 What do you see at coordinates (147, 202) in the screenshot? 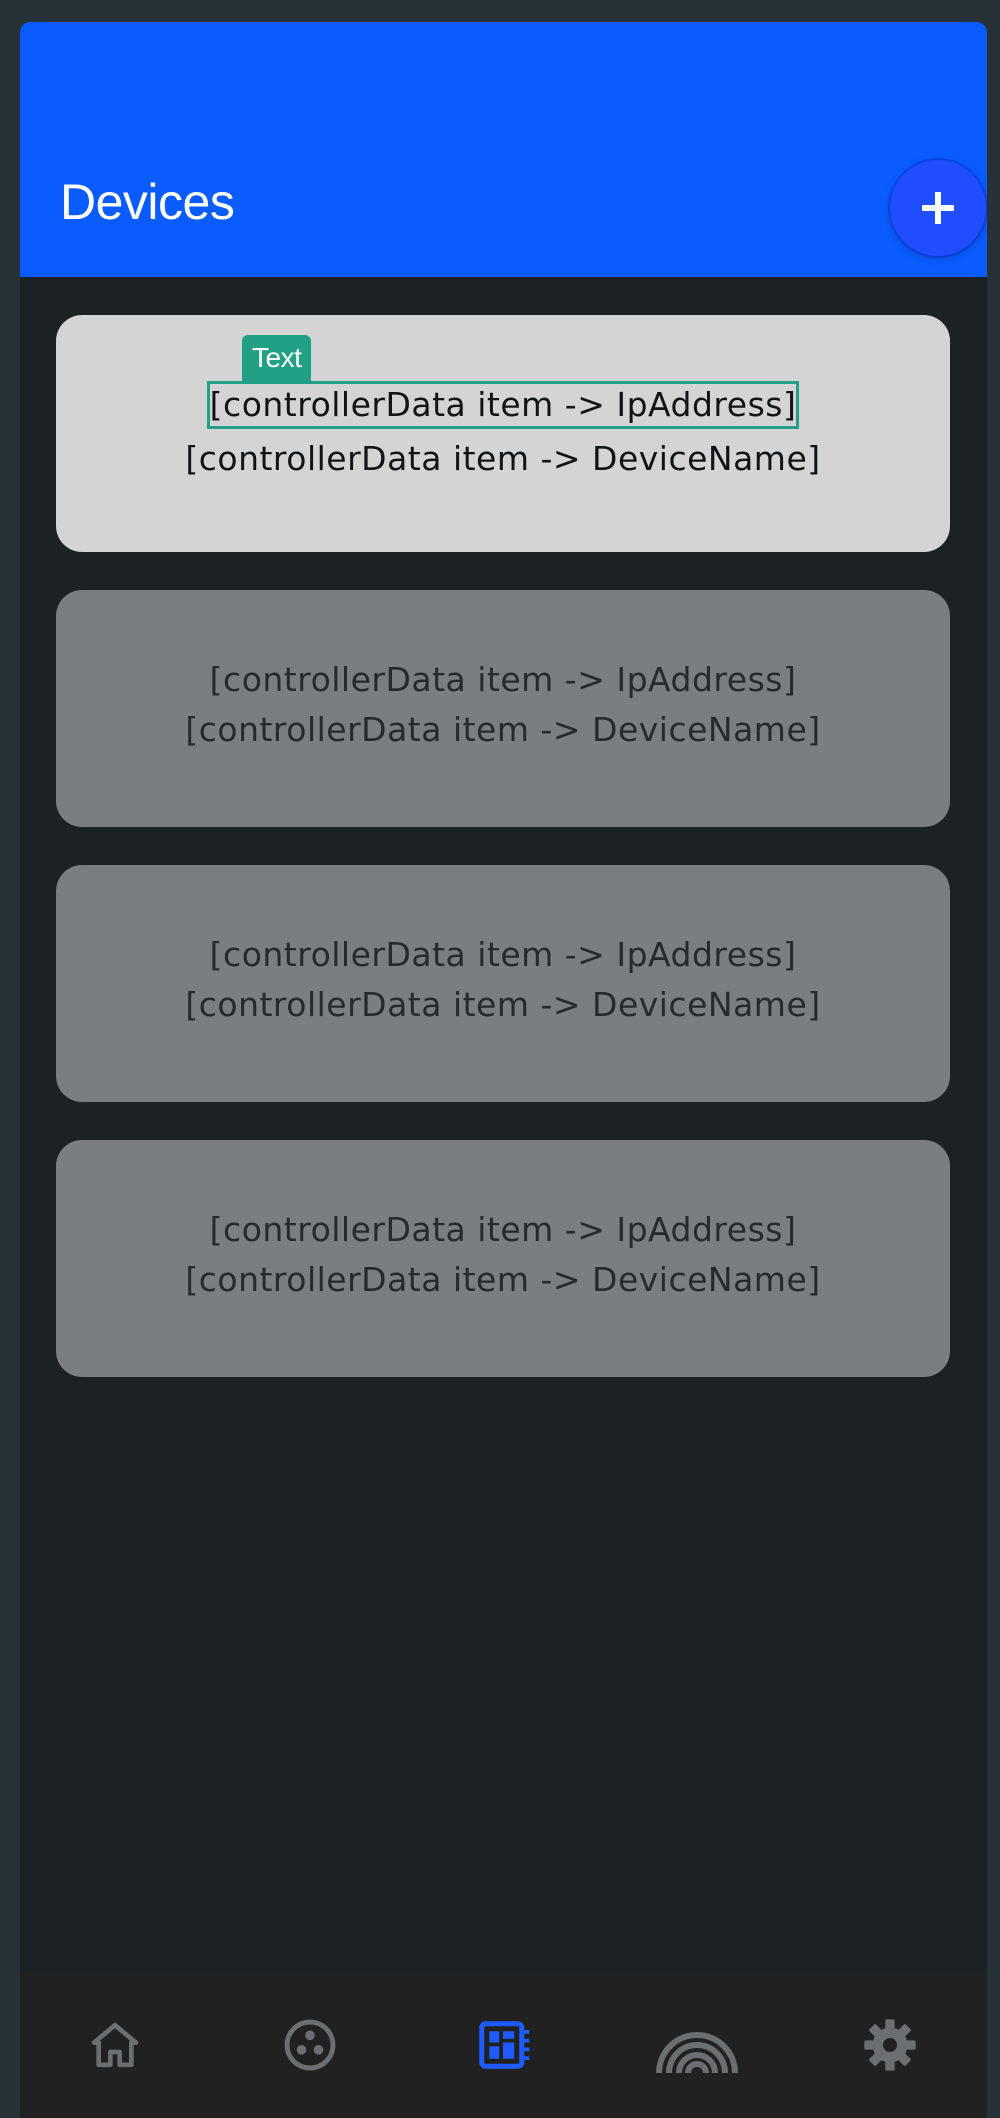
I see `page-title: Devices` at bounding box center [147, 202].